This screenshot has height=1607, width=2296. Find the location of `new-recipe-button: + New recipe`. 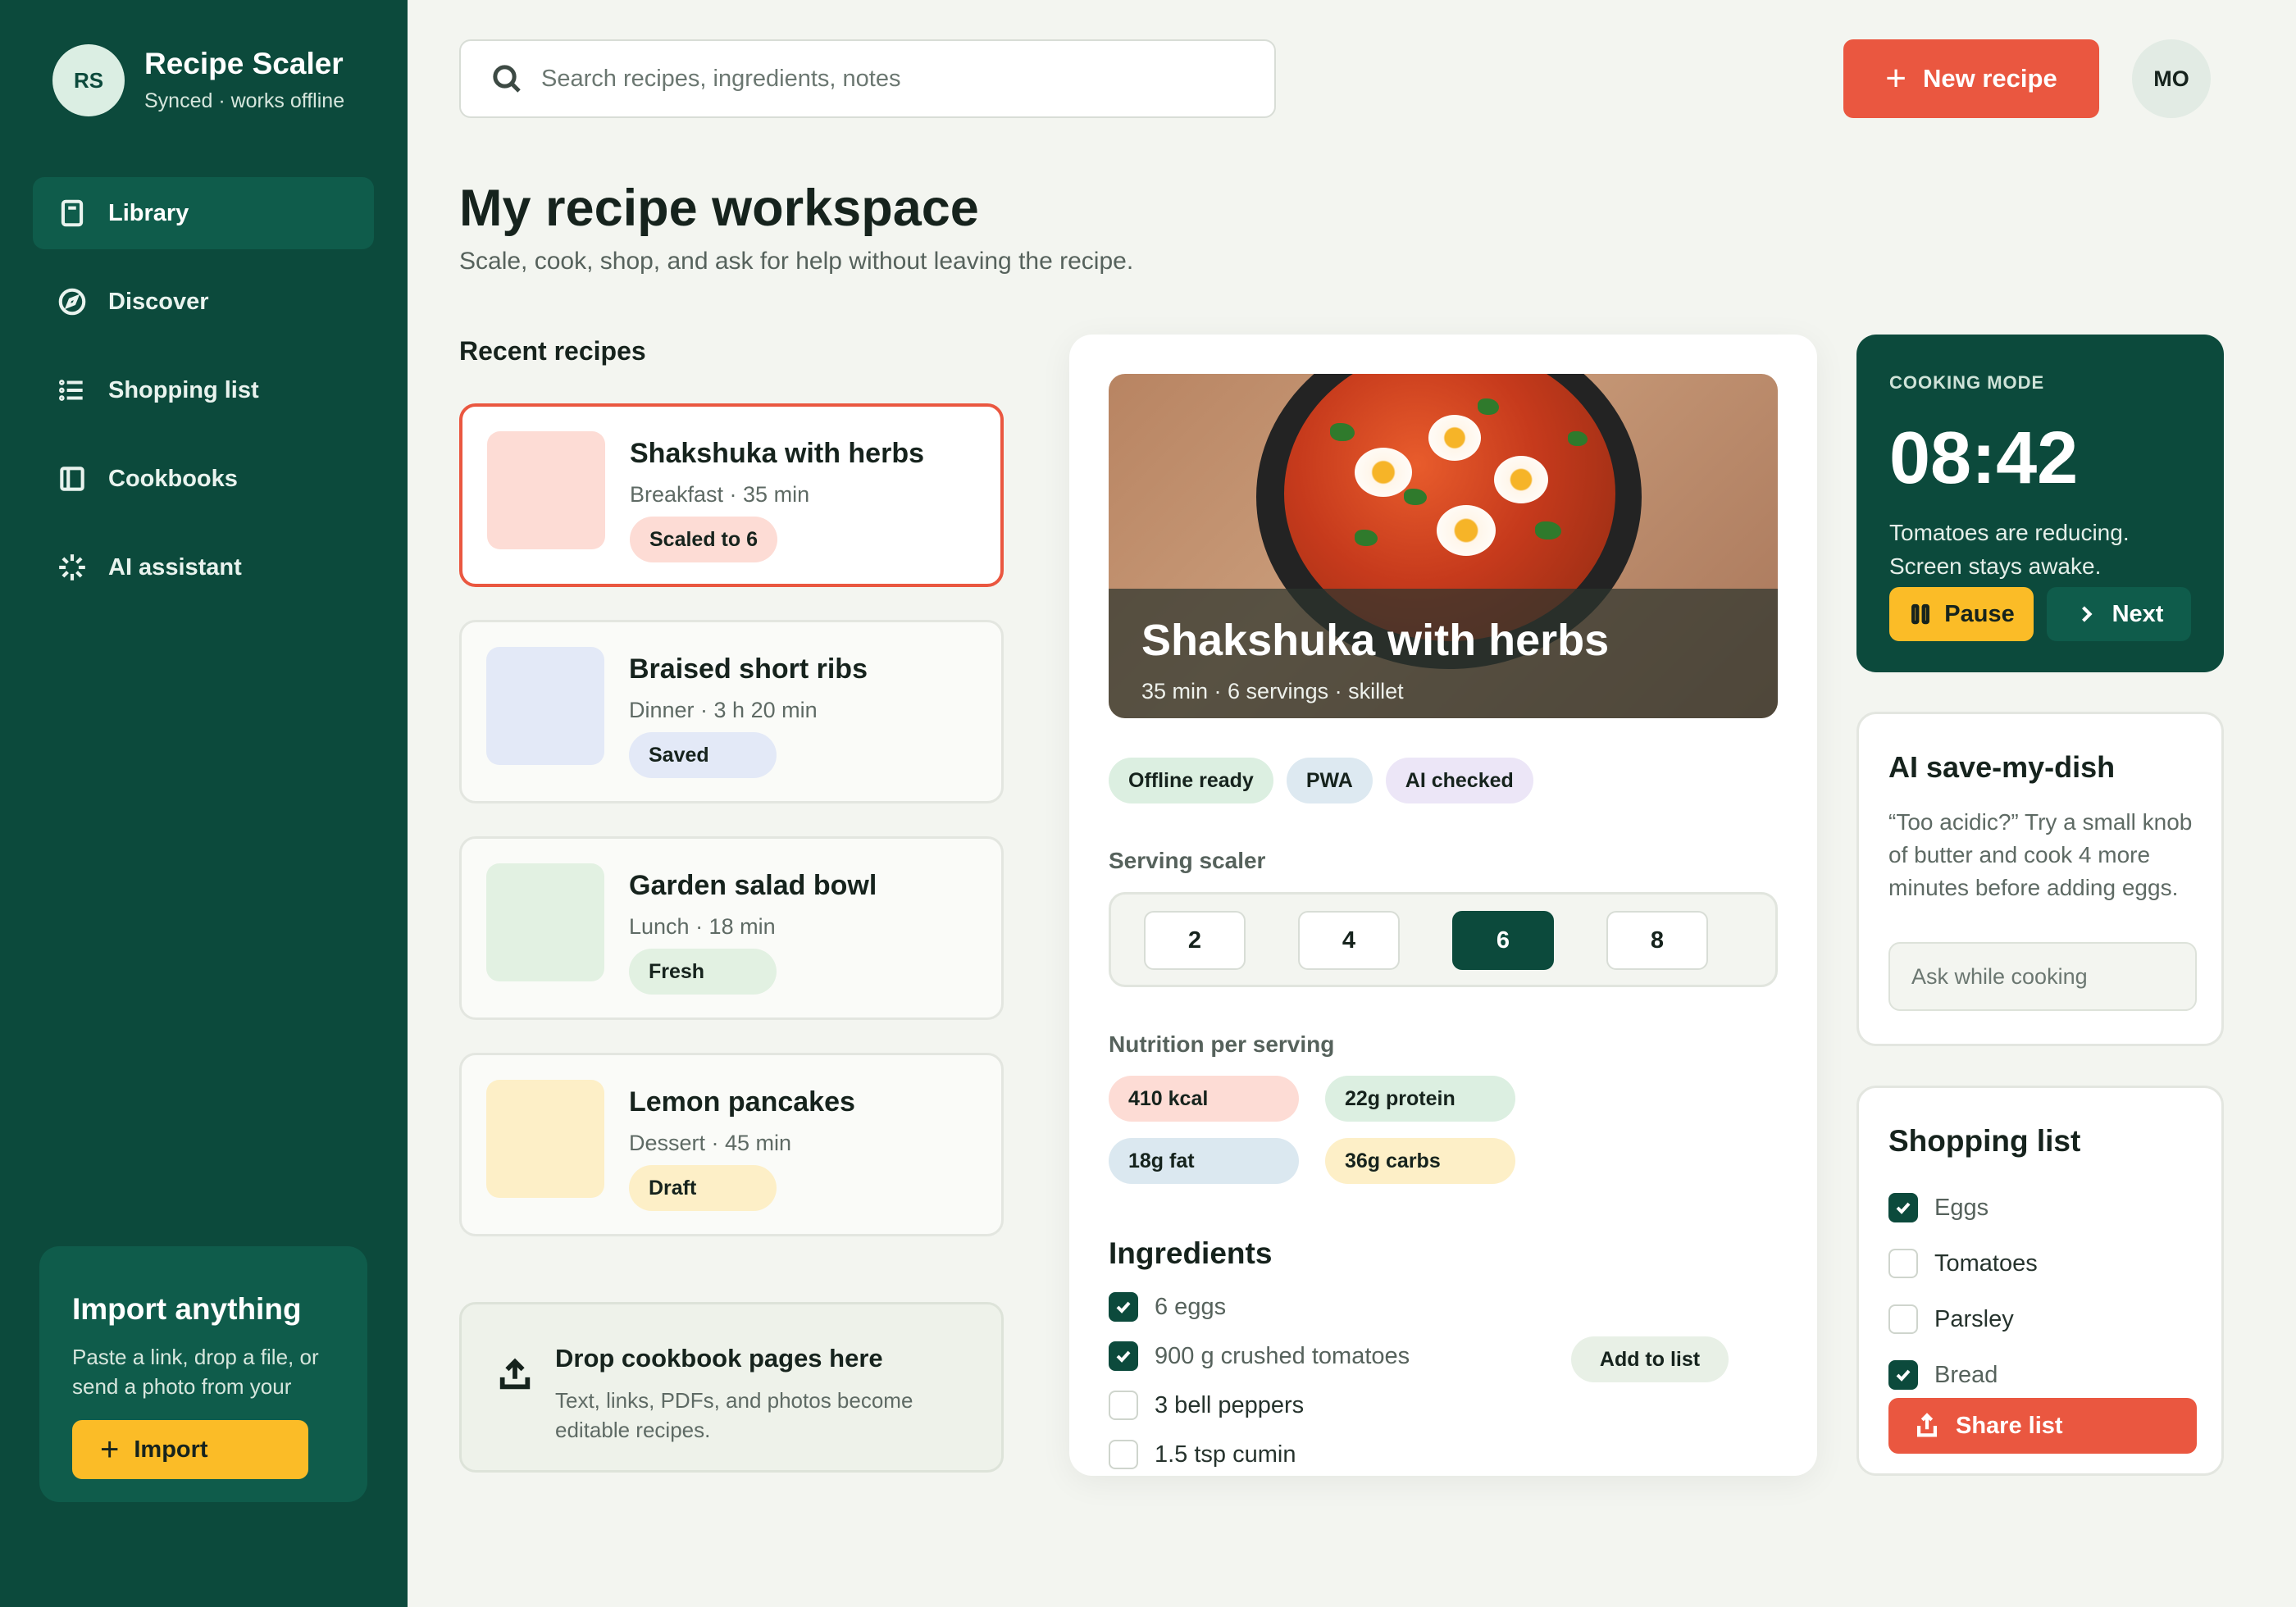

new-recipe-button: + New recipe is located at coordinates (1971, 78).